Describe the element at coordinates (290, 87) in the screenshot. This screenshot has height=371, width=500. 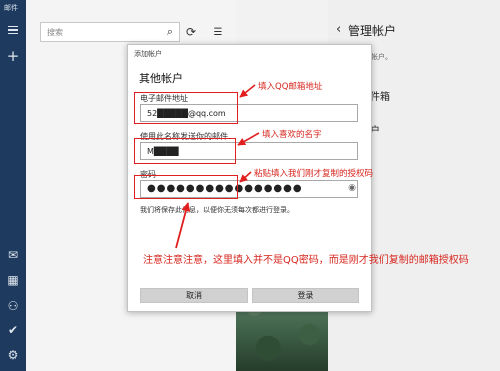
I see `email-hint: 填入QQ邮箱地址` at that location.